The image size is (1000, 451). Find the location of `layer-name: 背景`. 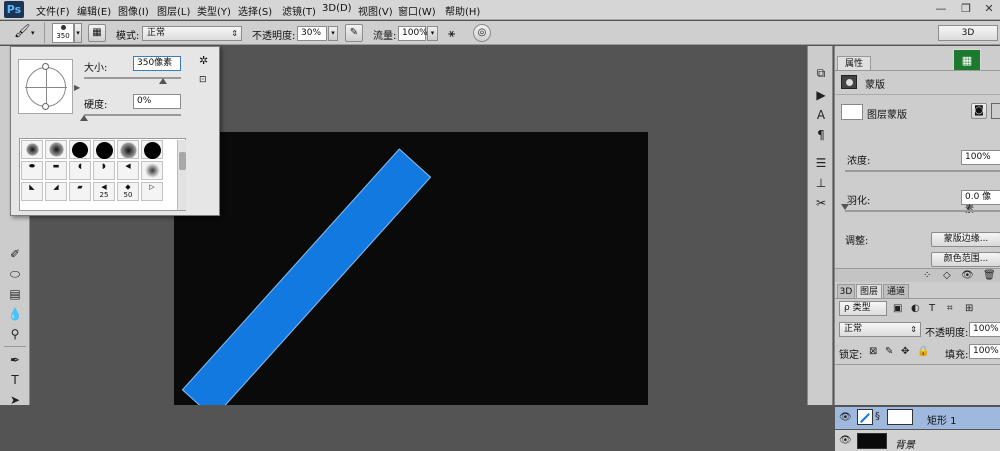

layer-name: 背景 is located at coordinates (905, 443).